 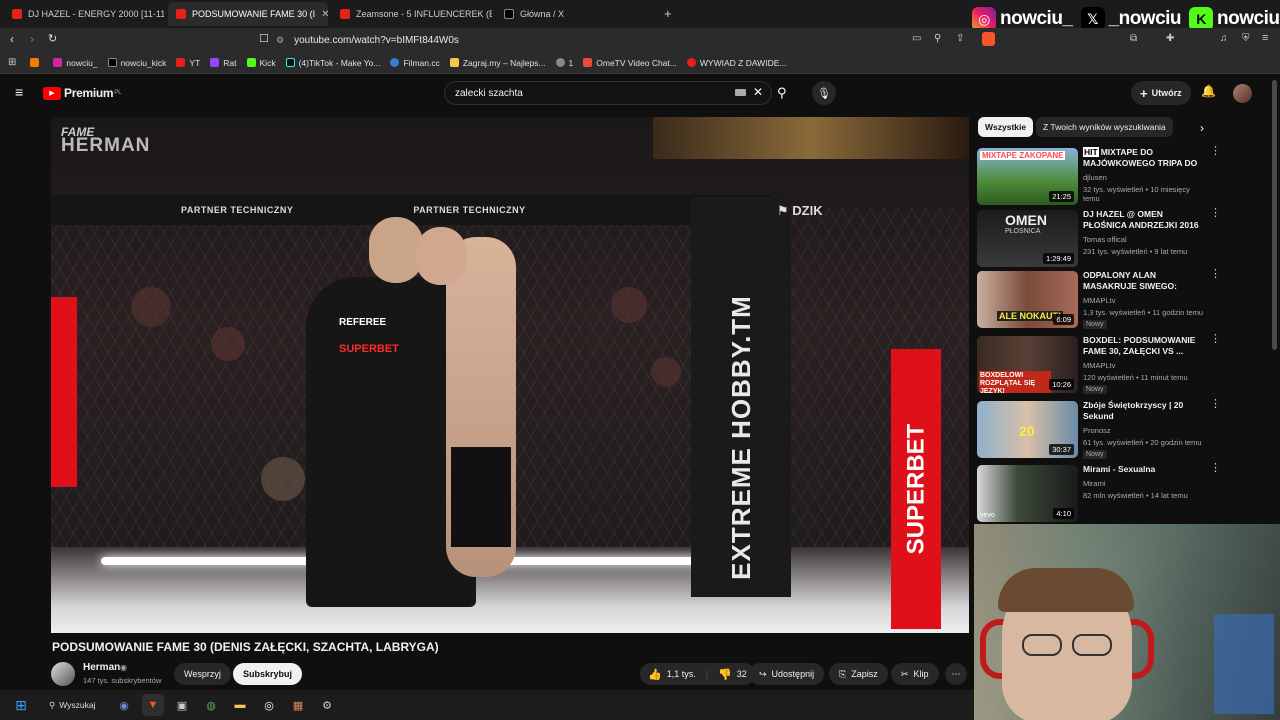 What do you see at coordinates (264, 38) in the screenshot?
I see `bookmark-icon: ☐` at bounding box center [264, 38].